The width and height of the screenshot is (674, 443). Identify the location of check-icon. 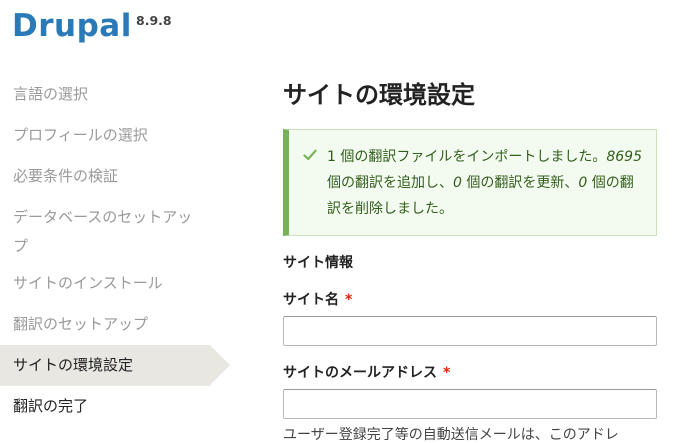
(310, 155).